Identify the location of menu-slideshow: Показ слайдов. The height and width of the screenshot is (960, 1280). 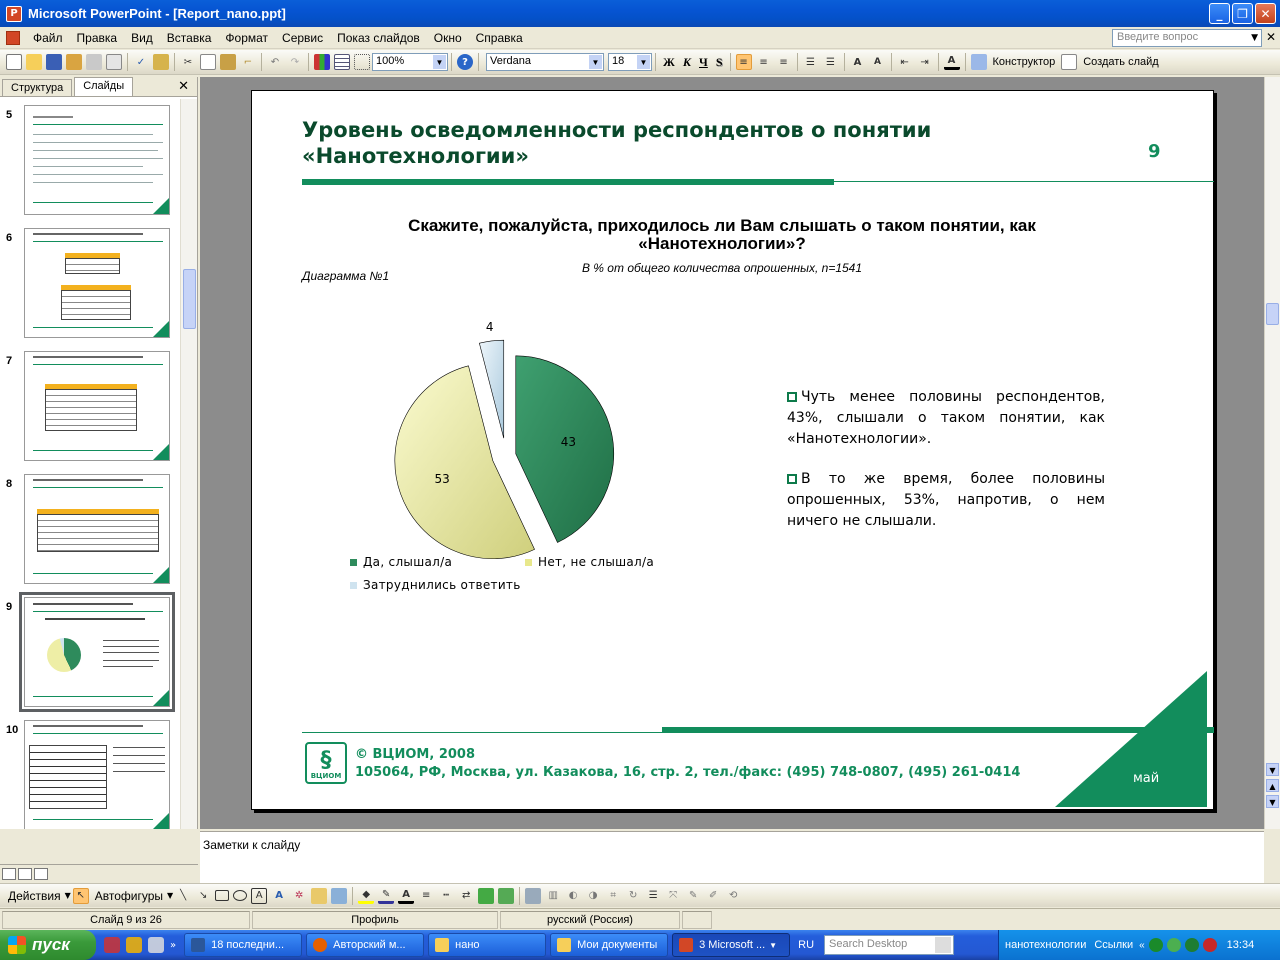
(378, 38).